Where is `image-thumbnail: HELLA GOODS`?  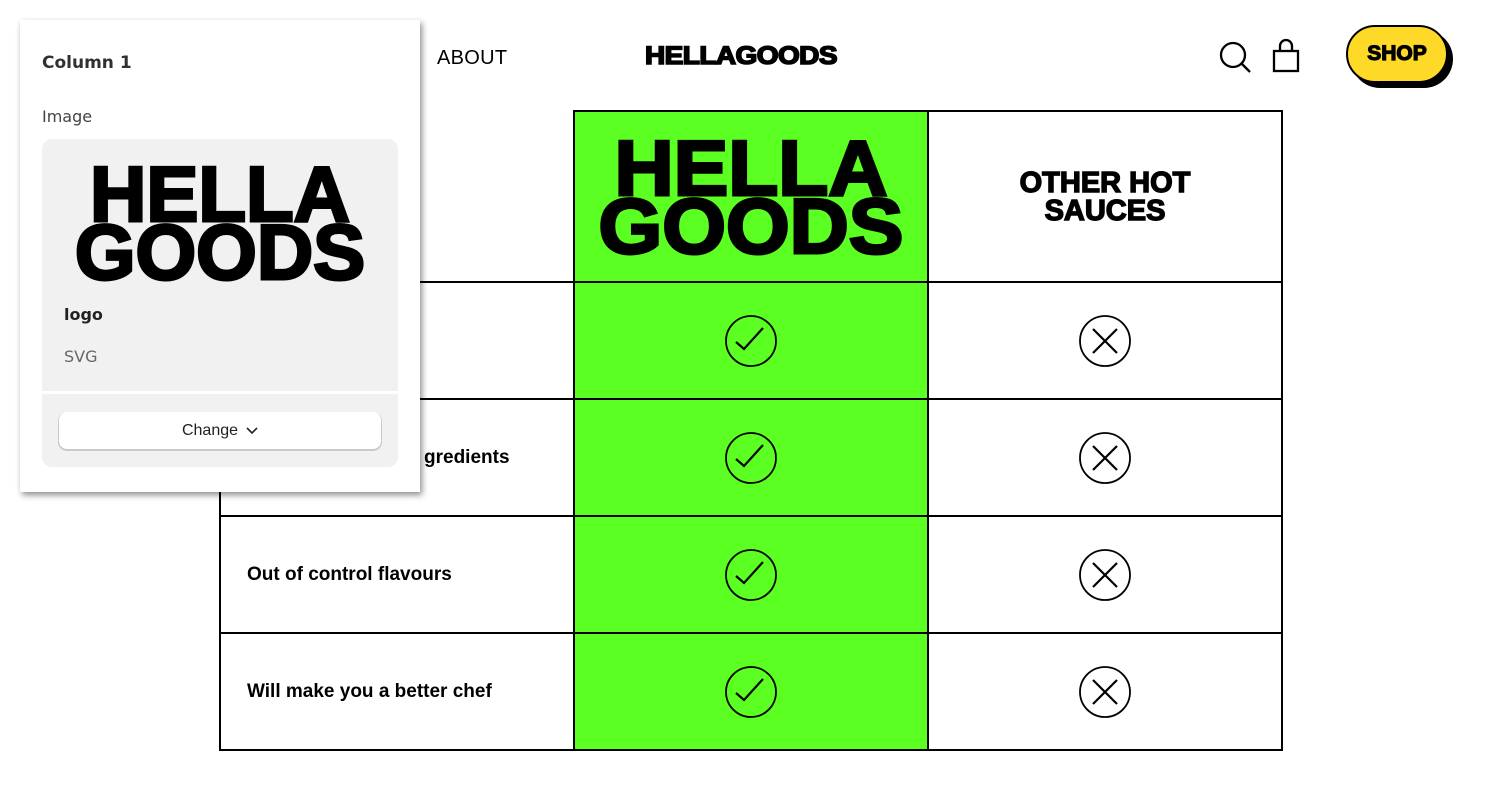
image-thumbnail: HELLA GOODS is located at coordinates (220, 225).